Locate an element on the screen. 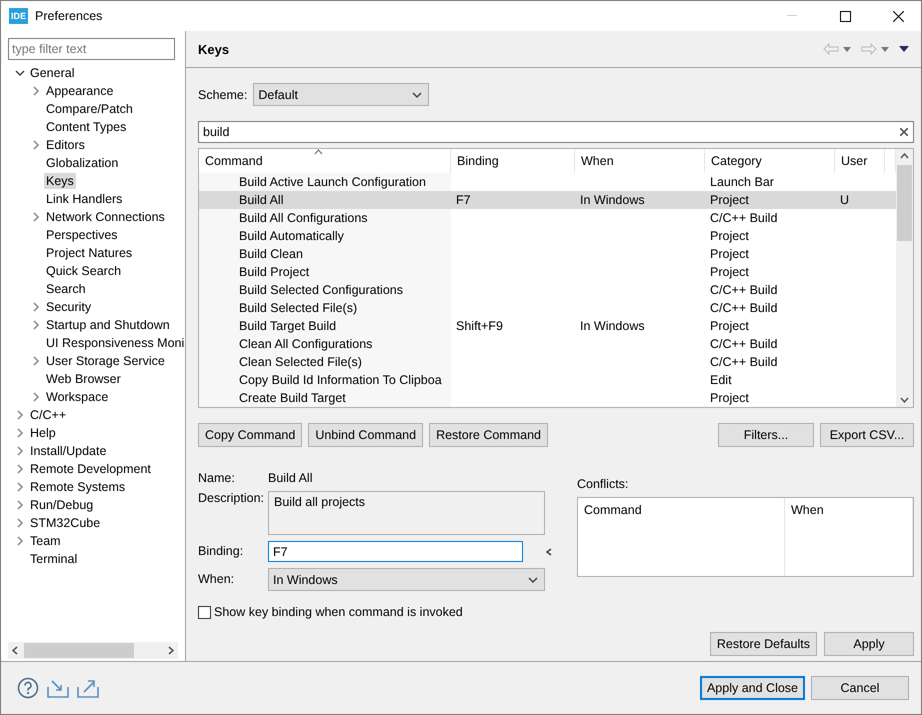  binding-field: F7 is located at coordinates (395, 551).